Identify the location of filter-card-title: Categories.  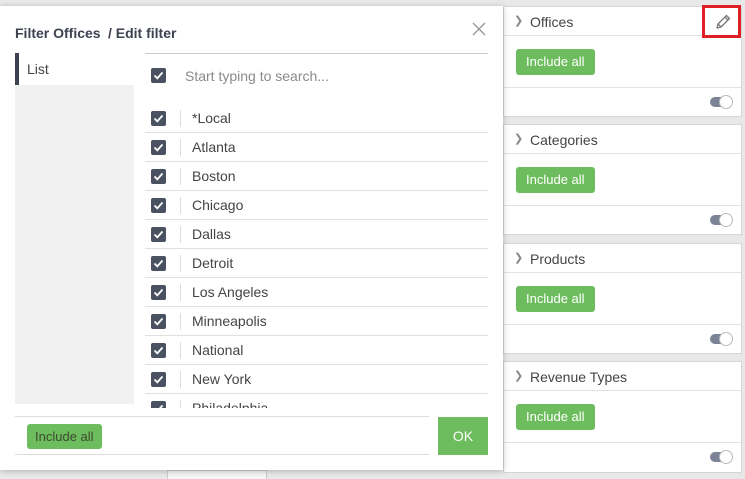
(564, 140).